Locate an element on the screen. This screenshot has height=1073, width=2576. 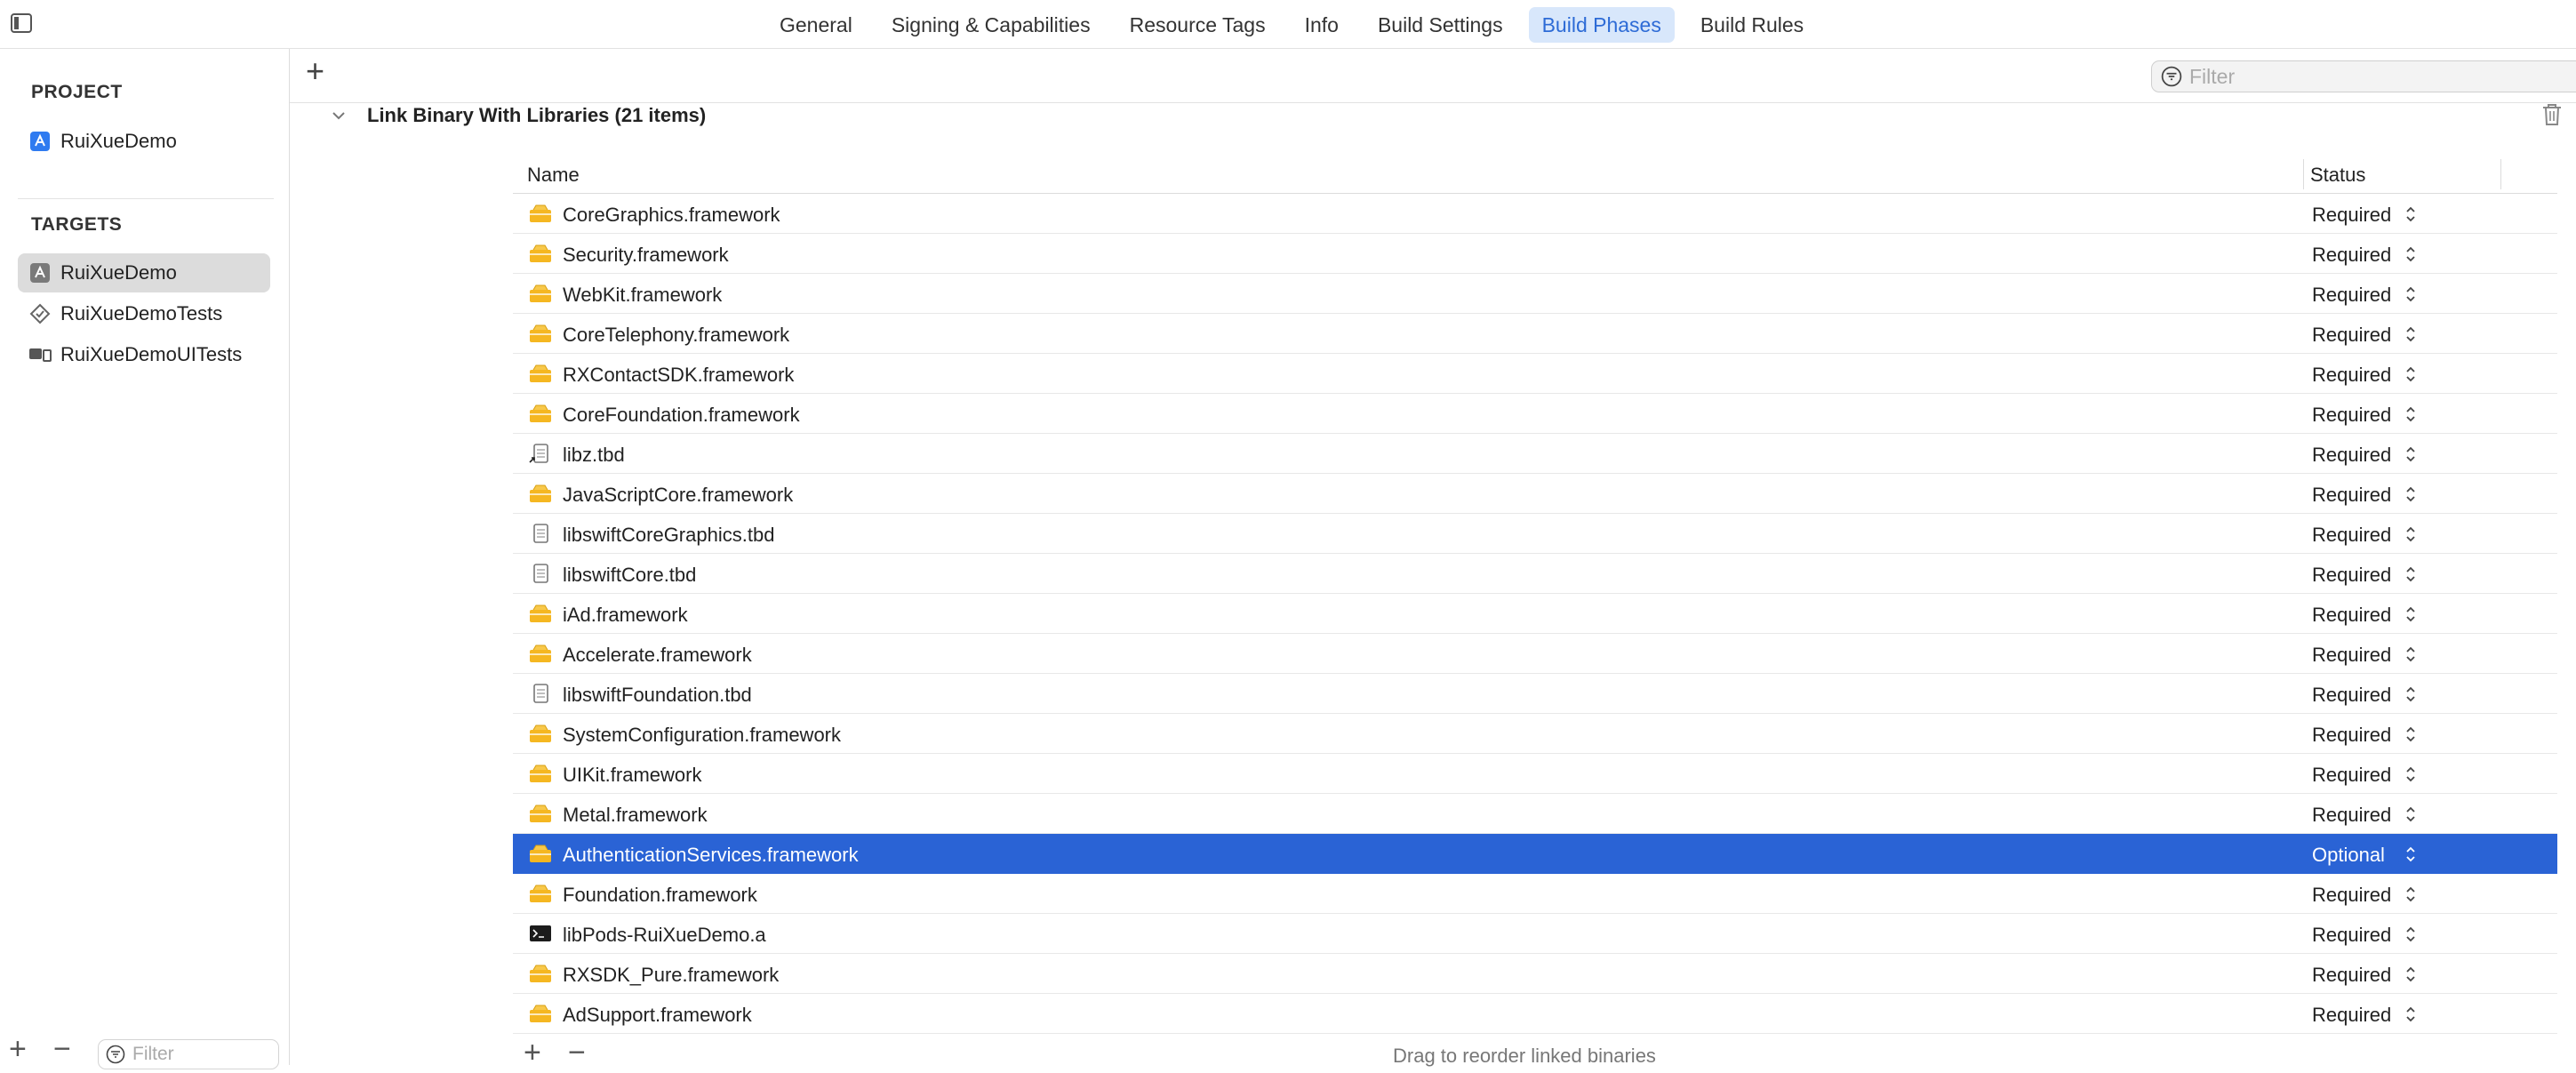
table-footer: + − Drag to reorder linked binaries is located at coordinates (1535, 1053).